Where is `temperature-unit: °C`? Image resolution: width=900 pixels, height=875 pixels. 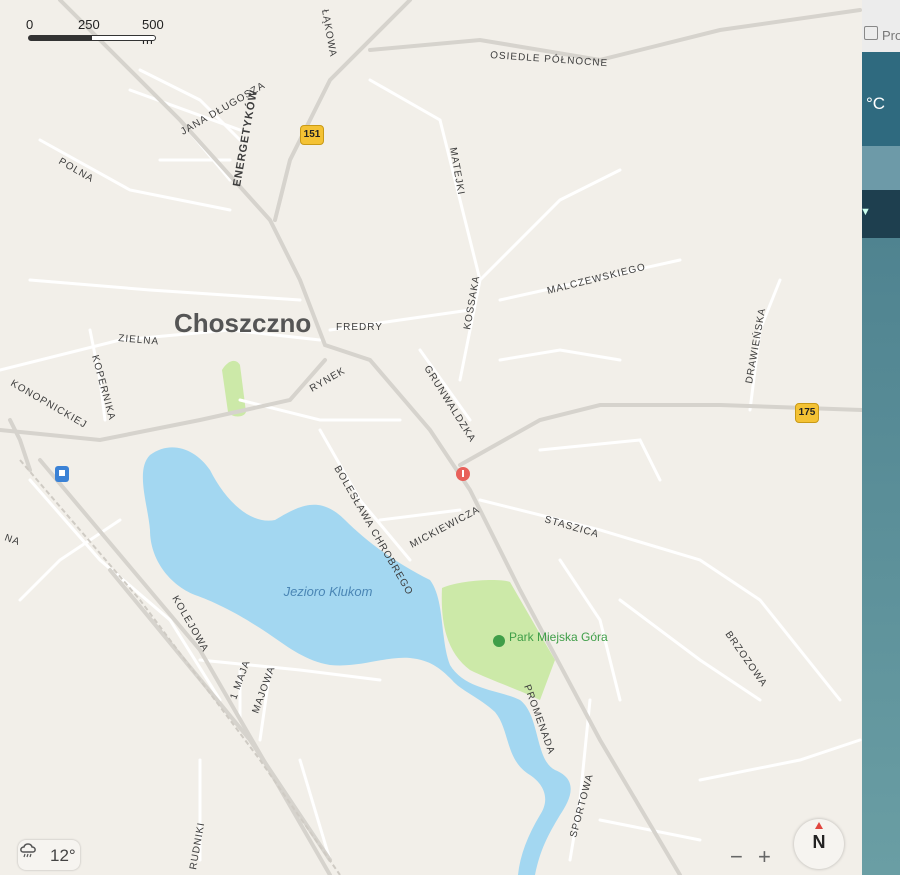 temperature-unit: °C is located at coordinates (876, 103).